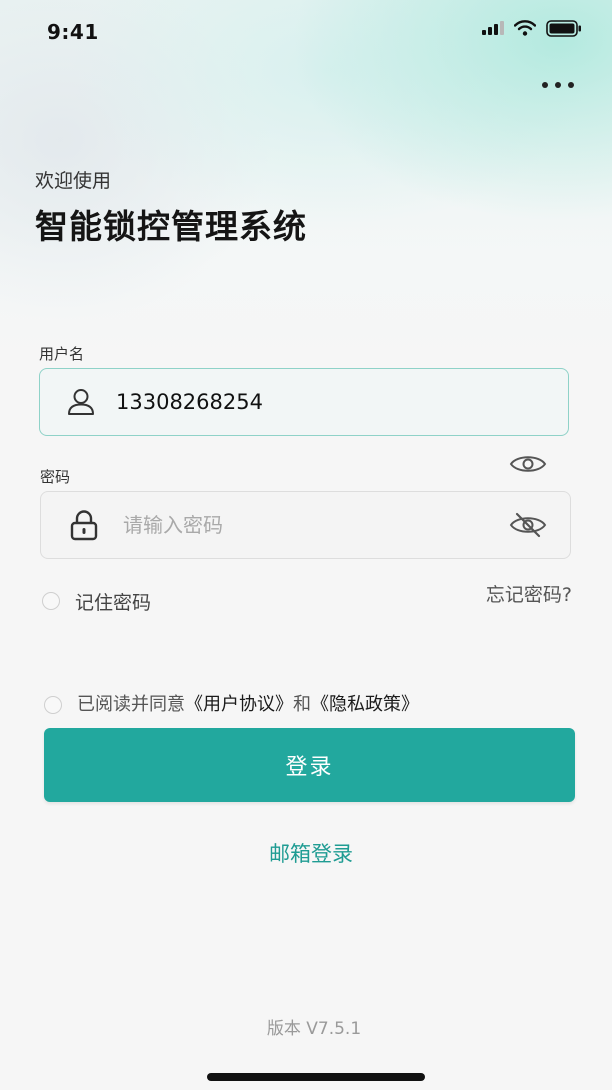  Describe the element at coordinates (493, 28) in the screenshot. I see `signal-icon` at that location.